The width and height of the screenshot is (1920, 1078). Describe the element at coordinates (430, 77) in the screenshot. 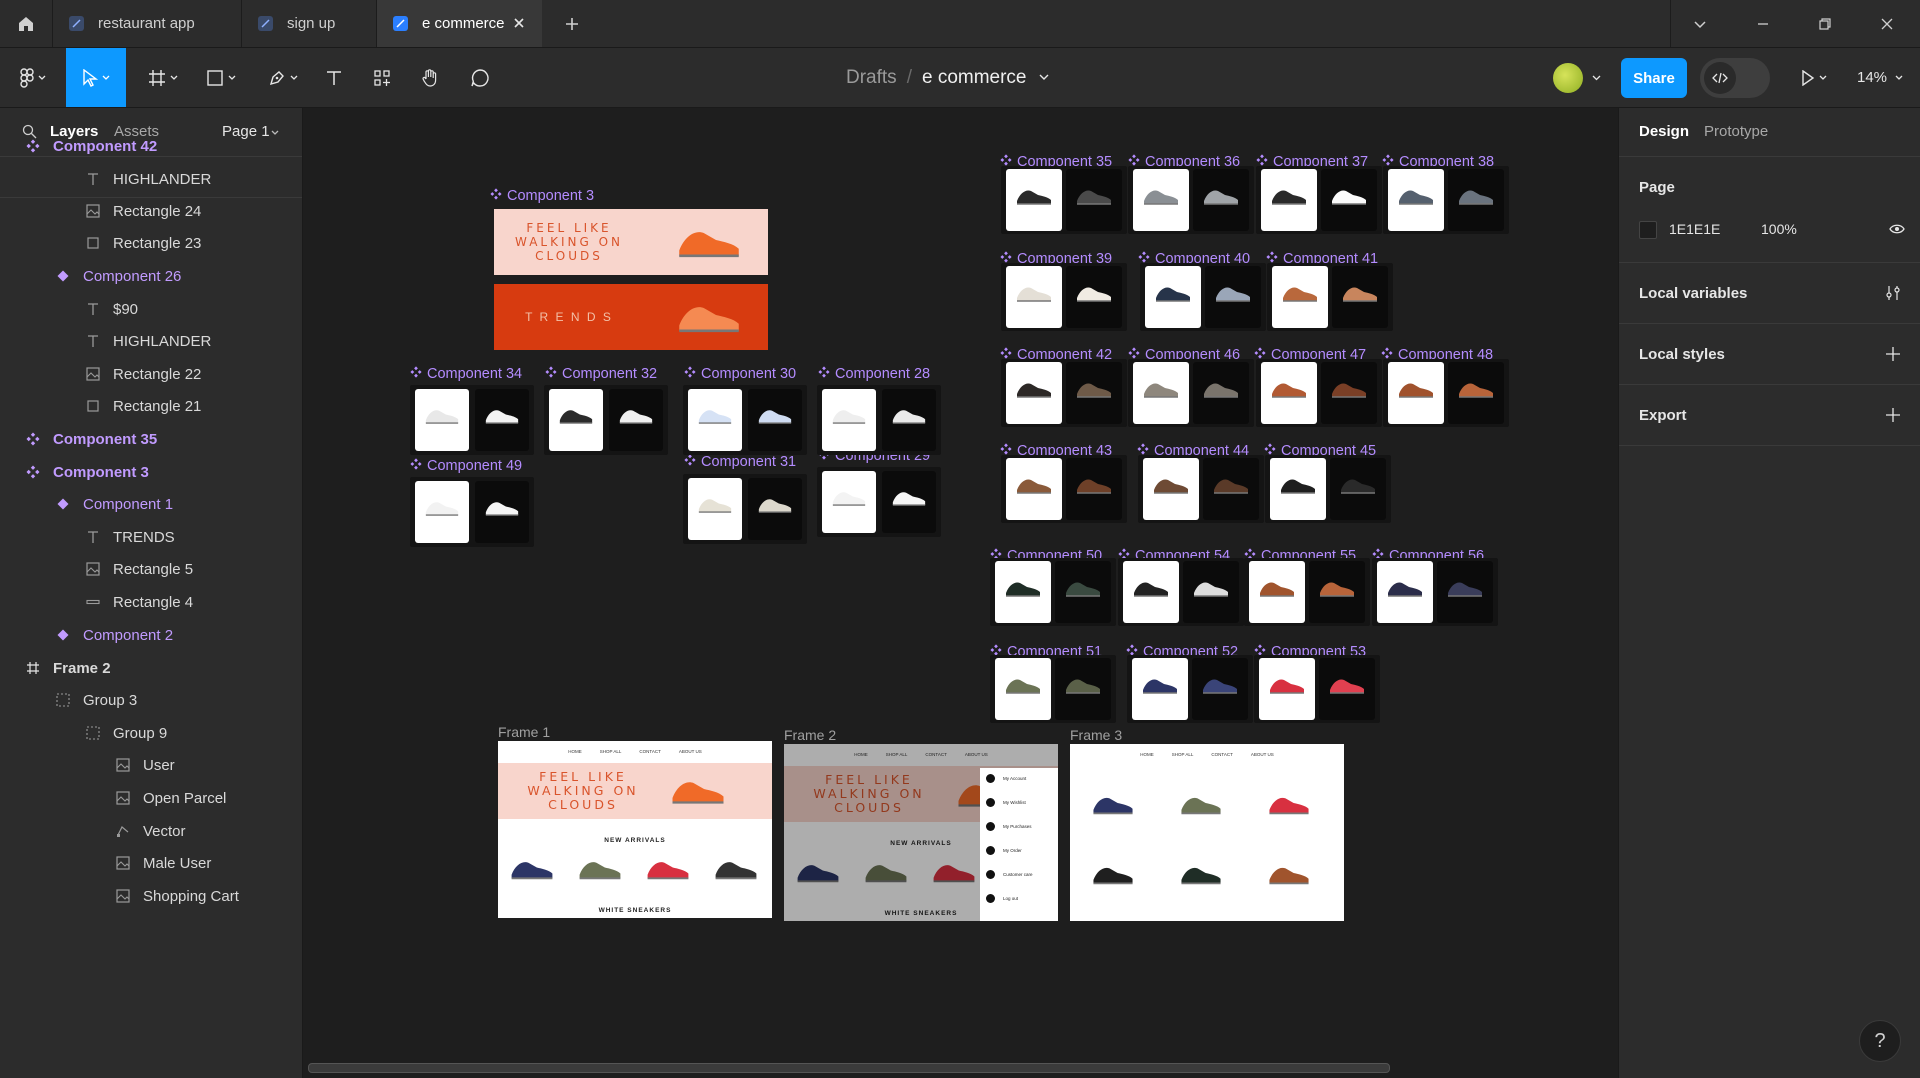

I see `hand-tool` at that location.